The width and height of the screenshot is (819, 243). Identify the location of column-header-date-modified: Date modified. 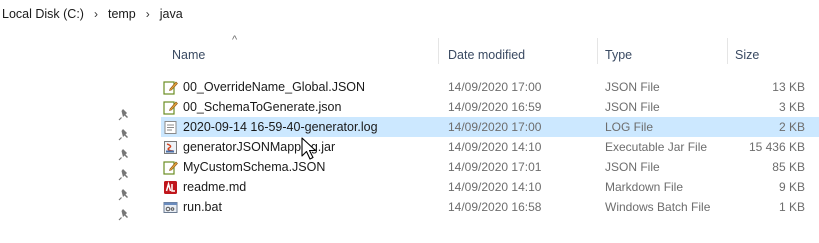
(486, 55).